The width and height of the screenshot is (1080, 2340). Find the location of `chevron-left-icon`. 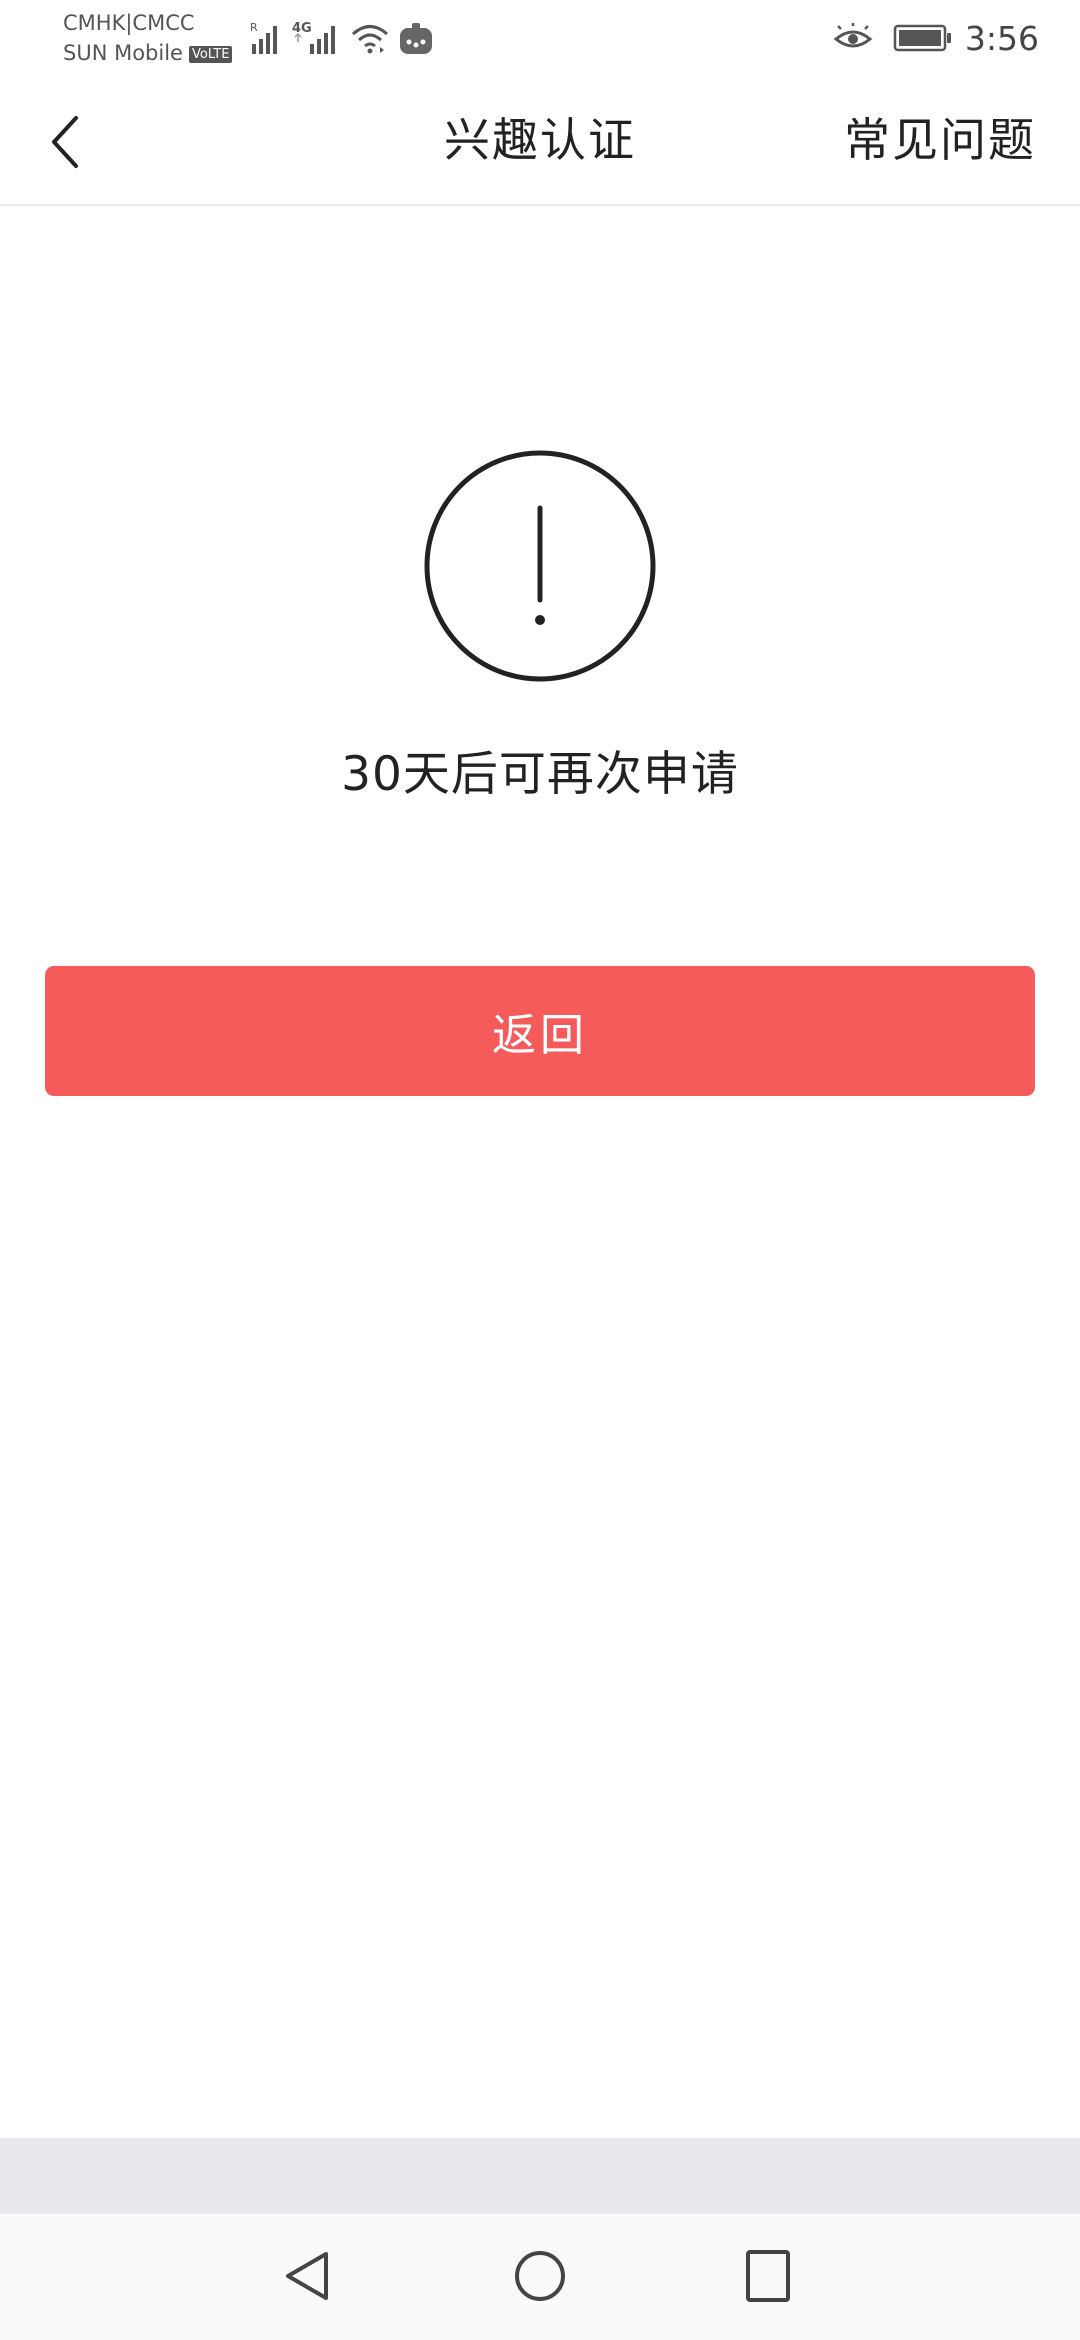

chevron-left-icon is located at coordinates (65, 142).